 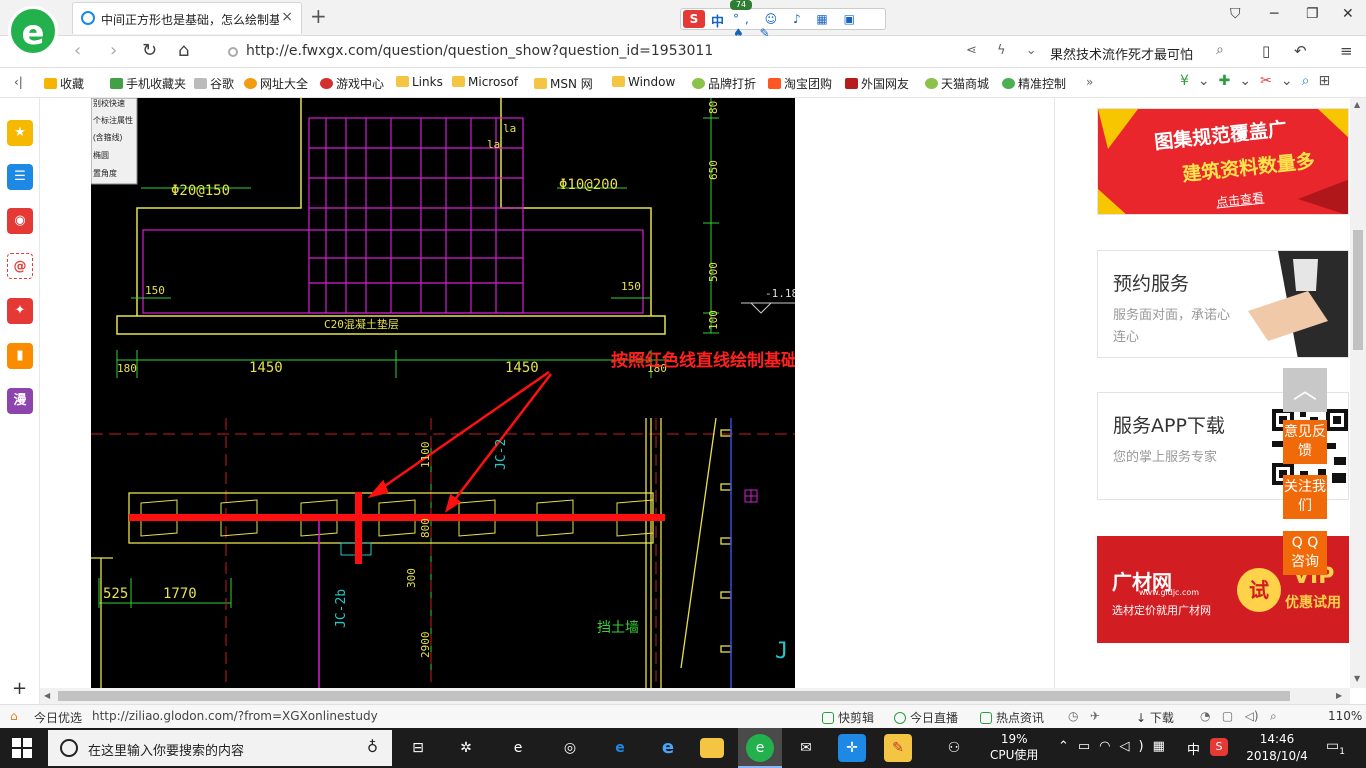 What do you see at coordinates (220, 748) in the screenshot?
I see `taskbar-search-box: 在这里输入你要搜索的内容 ♁` at bounding box center [220, 748].